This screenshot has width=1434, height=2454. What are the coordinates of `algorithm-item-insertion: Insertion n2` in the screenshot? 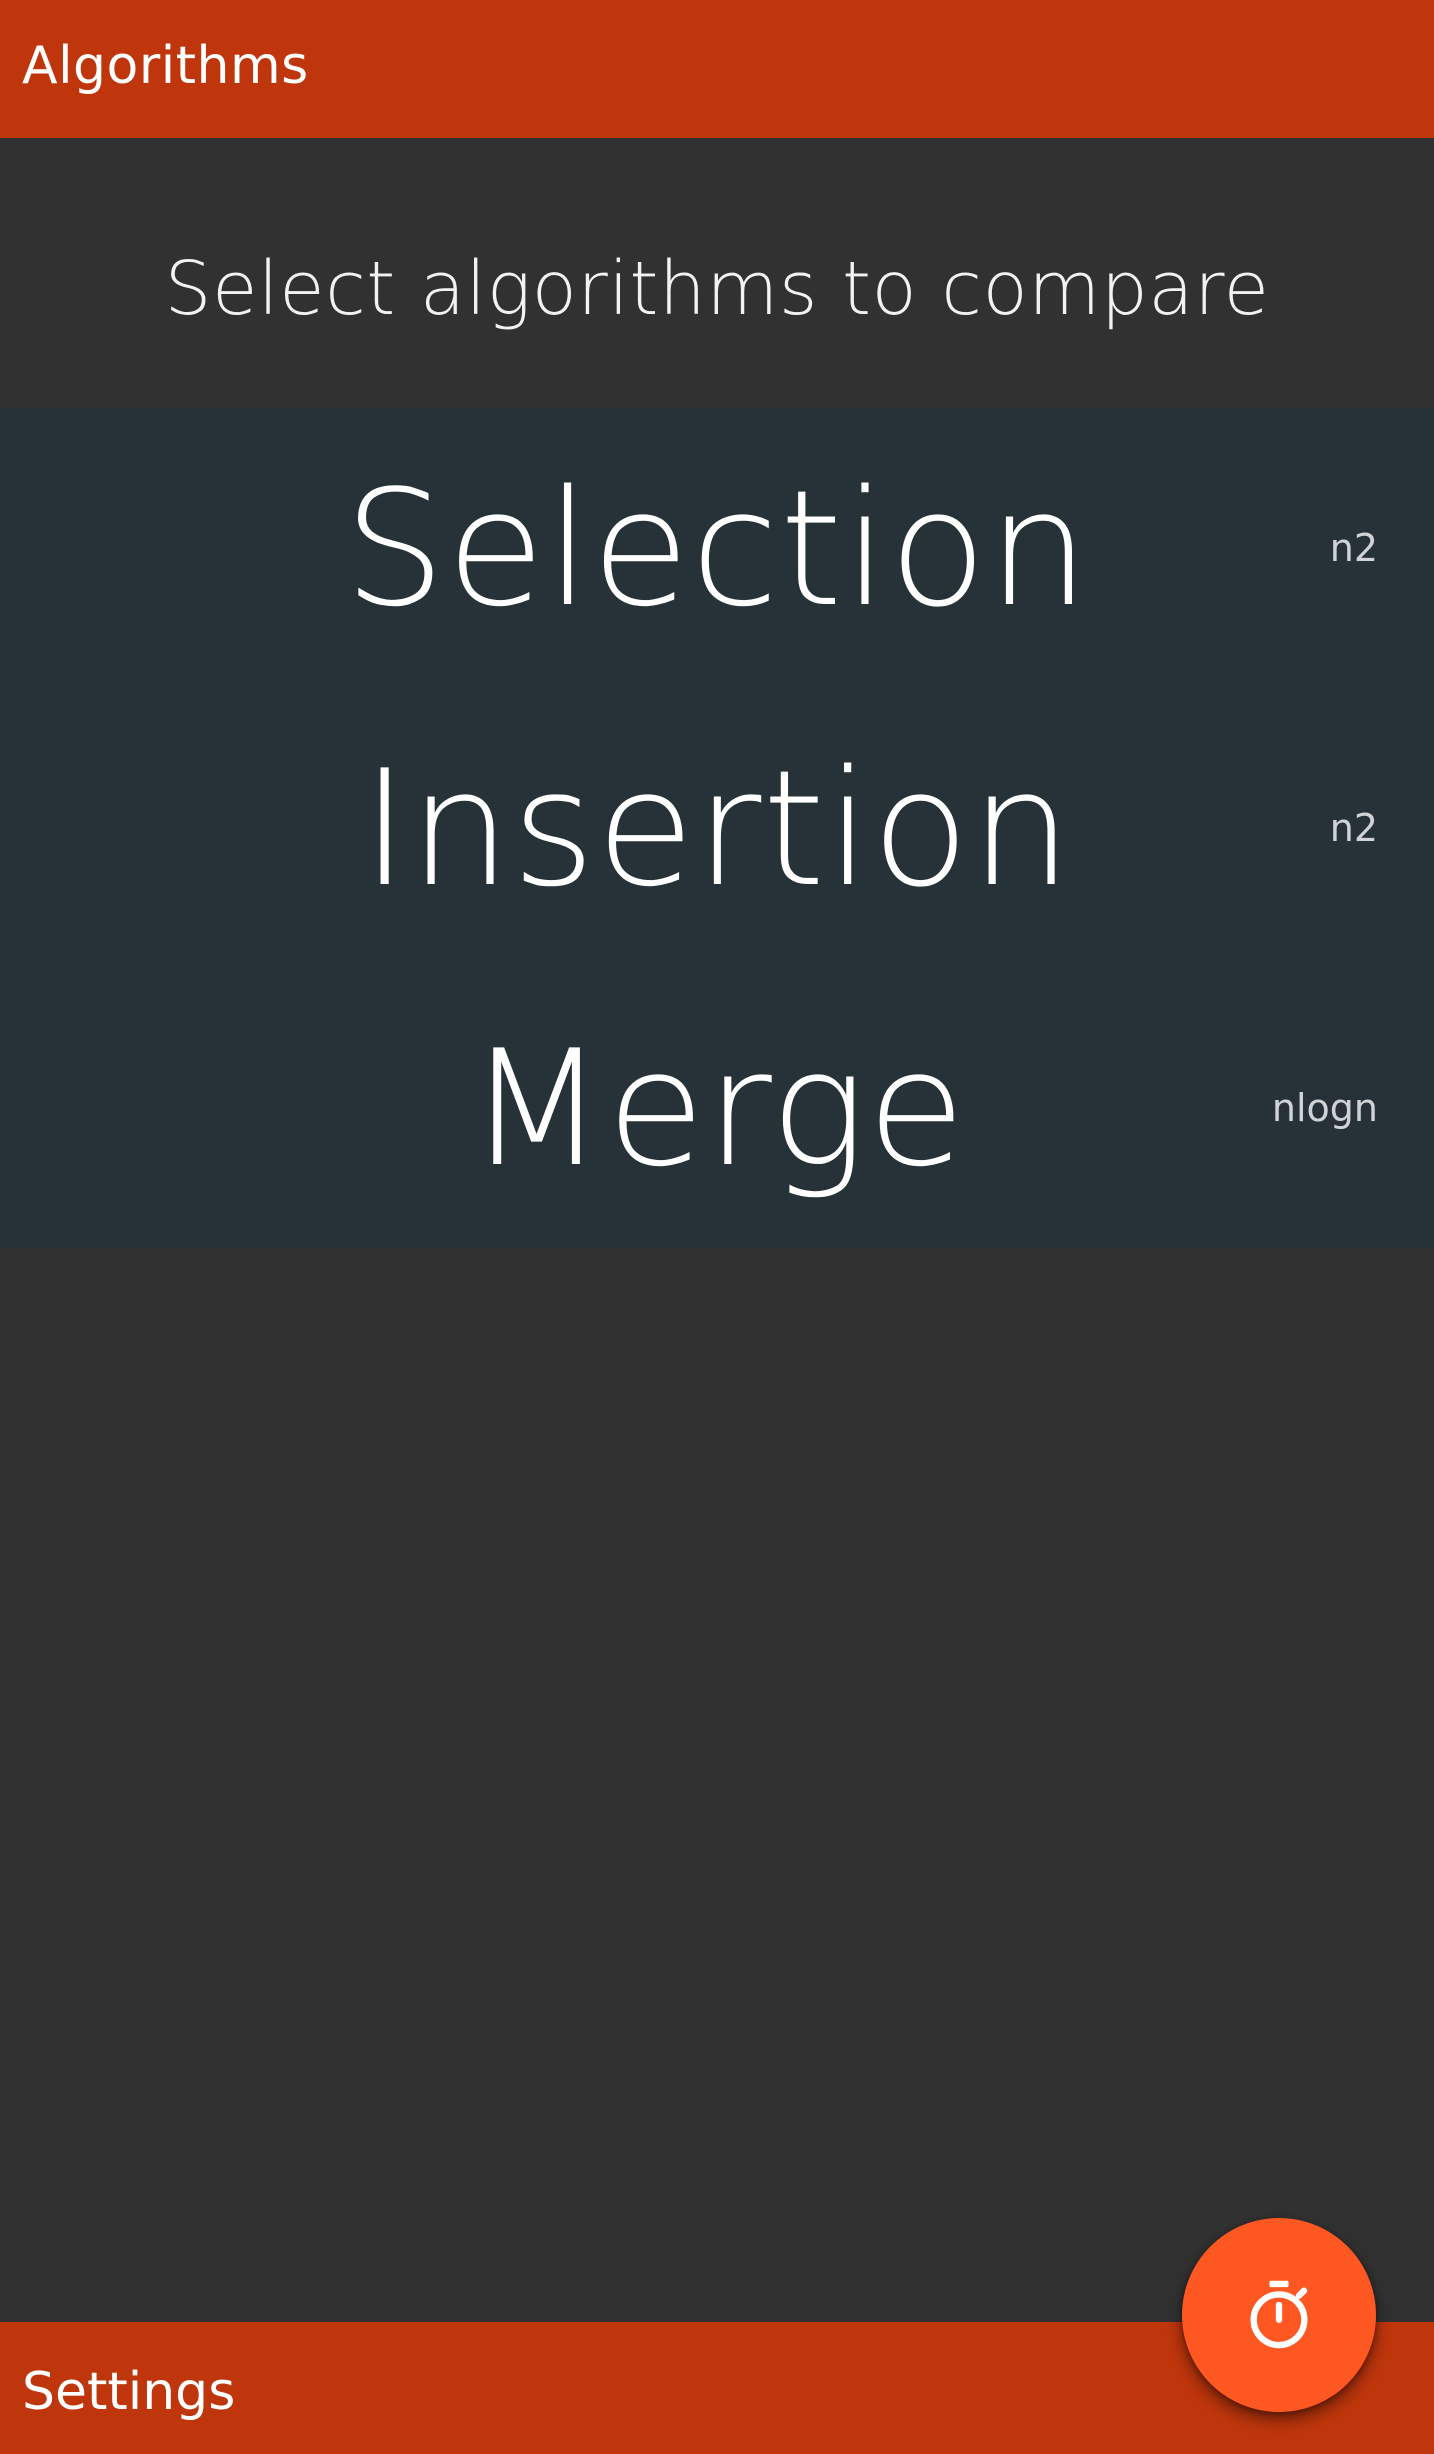 It's located at (717, 828).